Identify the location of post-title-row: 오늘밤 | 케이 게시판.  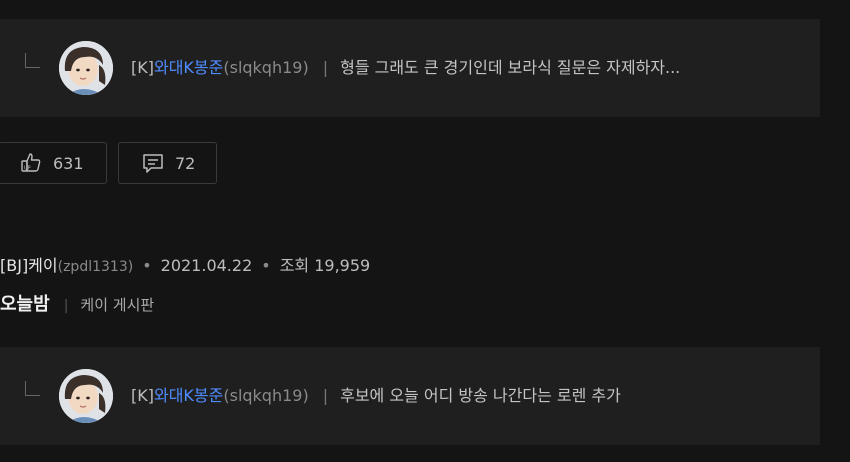
(77, 305).